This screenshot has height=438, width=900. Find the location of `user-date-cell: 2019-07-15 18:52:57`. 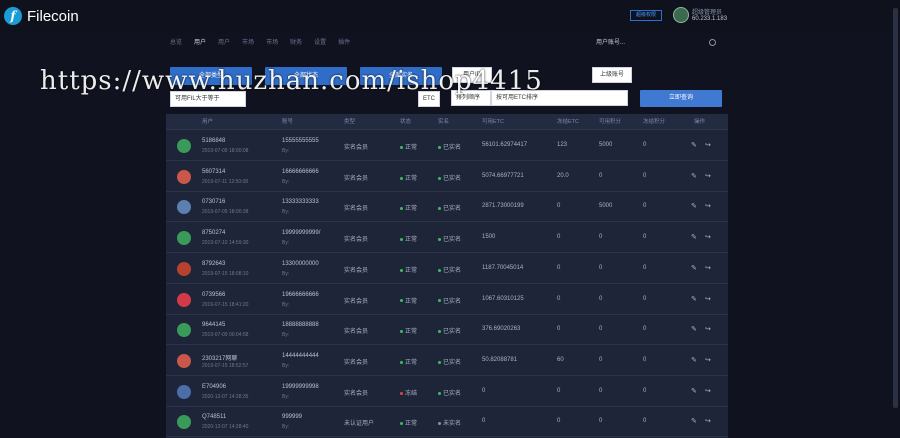

user-date-cell: 2019-07-15 18:52:57 is located at coordinates (225, 365).